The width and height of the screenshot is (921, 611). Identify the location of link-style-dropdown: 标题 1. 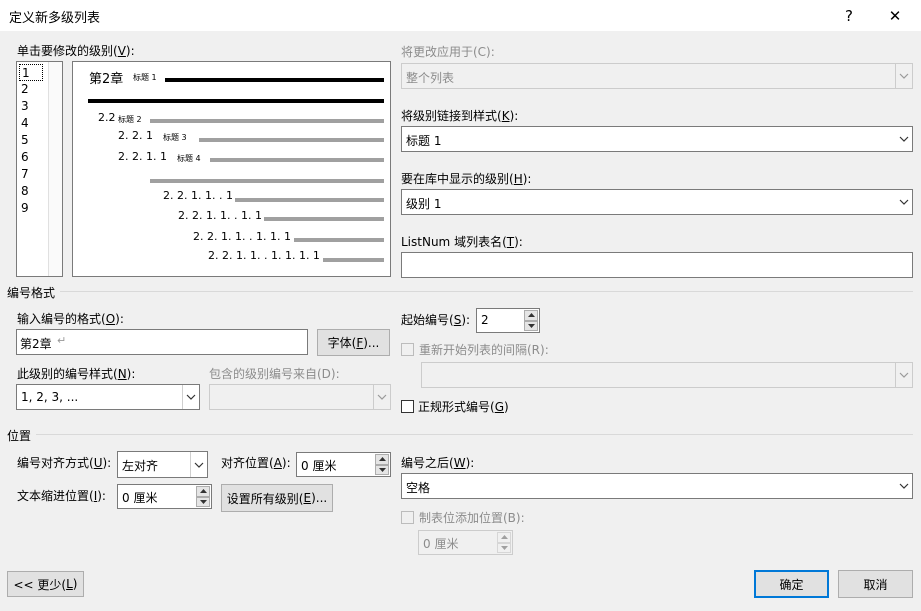
(657, 139).